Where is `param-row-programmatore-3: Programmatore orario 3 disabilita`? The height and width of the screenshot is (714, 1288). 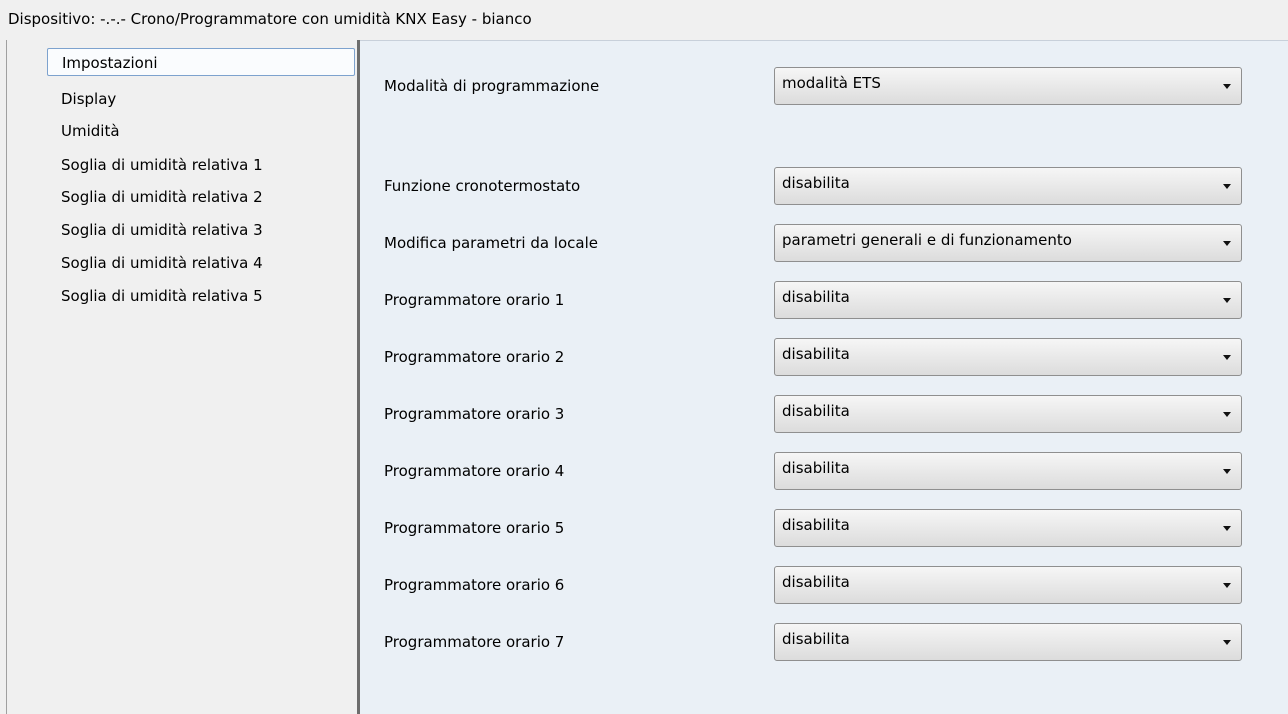
param-row-programmatore-3: Programmatore orario 3 disabilita is located at coordinates (824, 414).